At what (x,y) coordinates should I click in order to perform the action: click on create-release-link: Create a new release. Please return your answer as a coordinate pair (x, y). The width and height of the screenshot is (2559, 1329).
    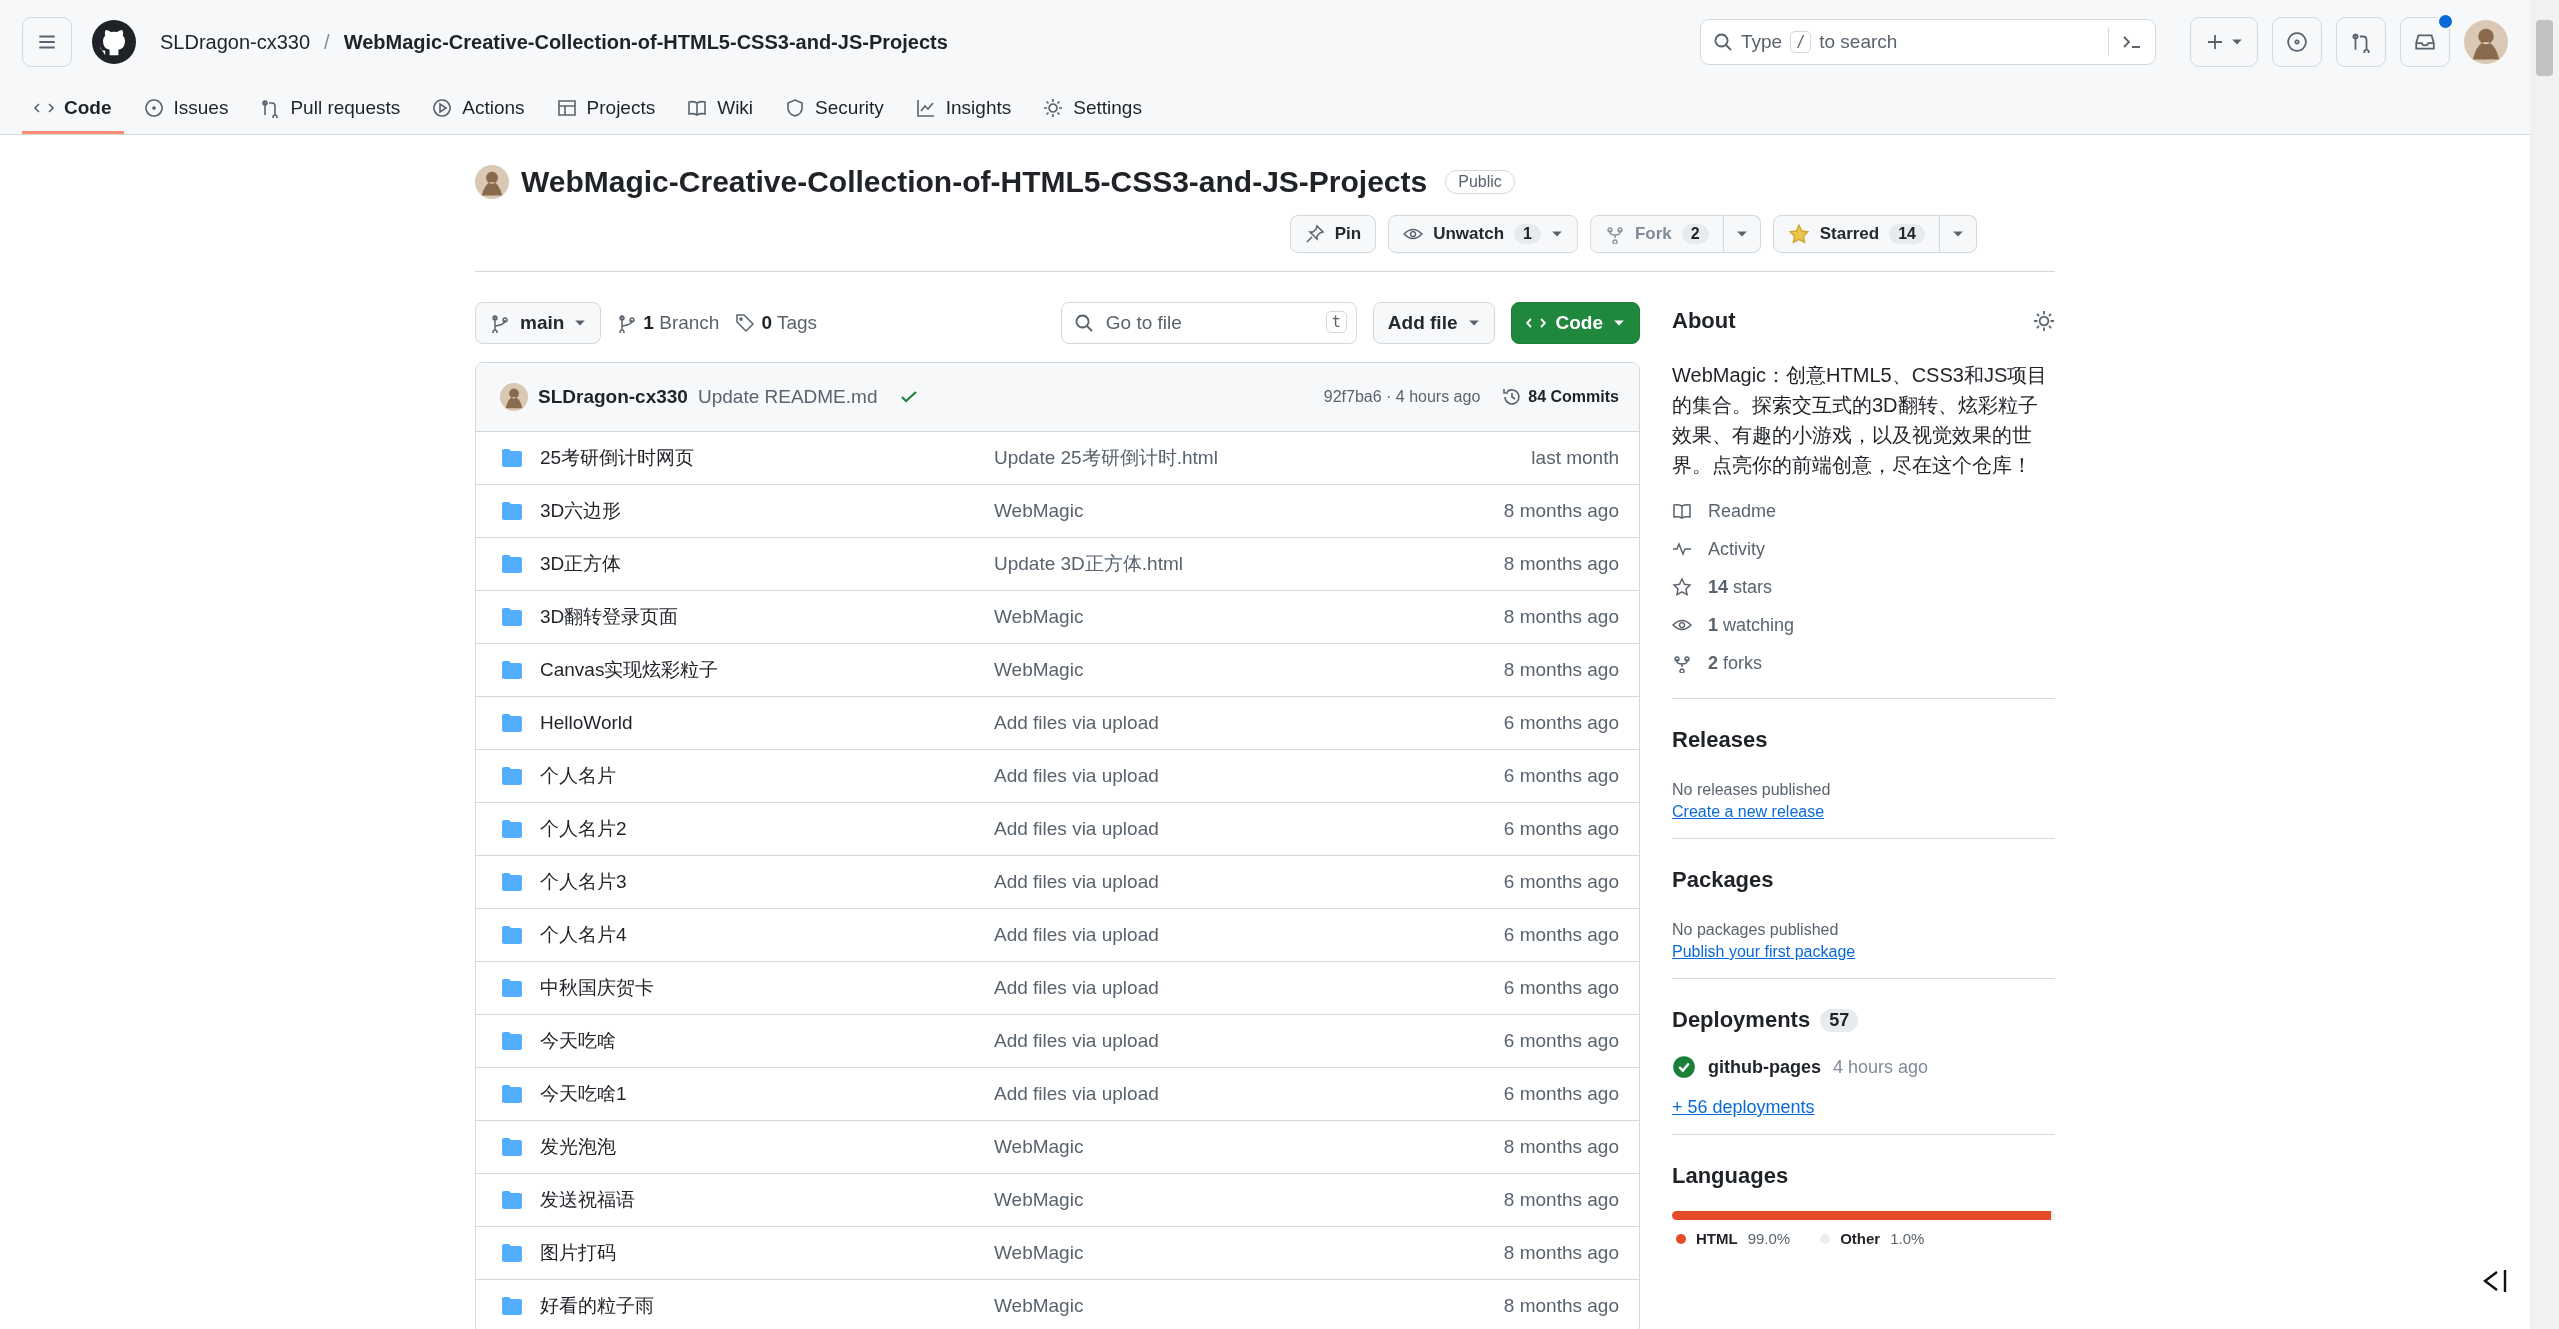
    Looking at the image, I should click on (1748, 812).